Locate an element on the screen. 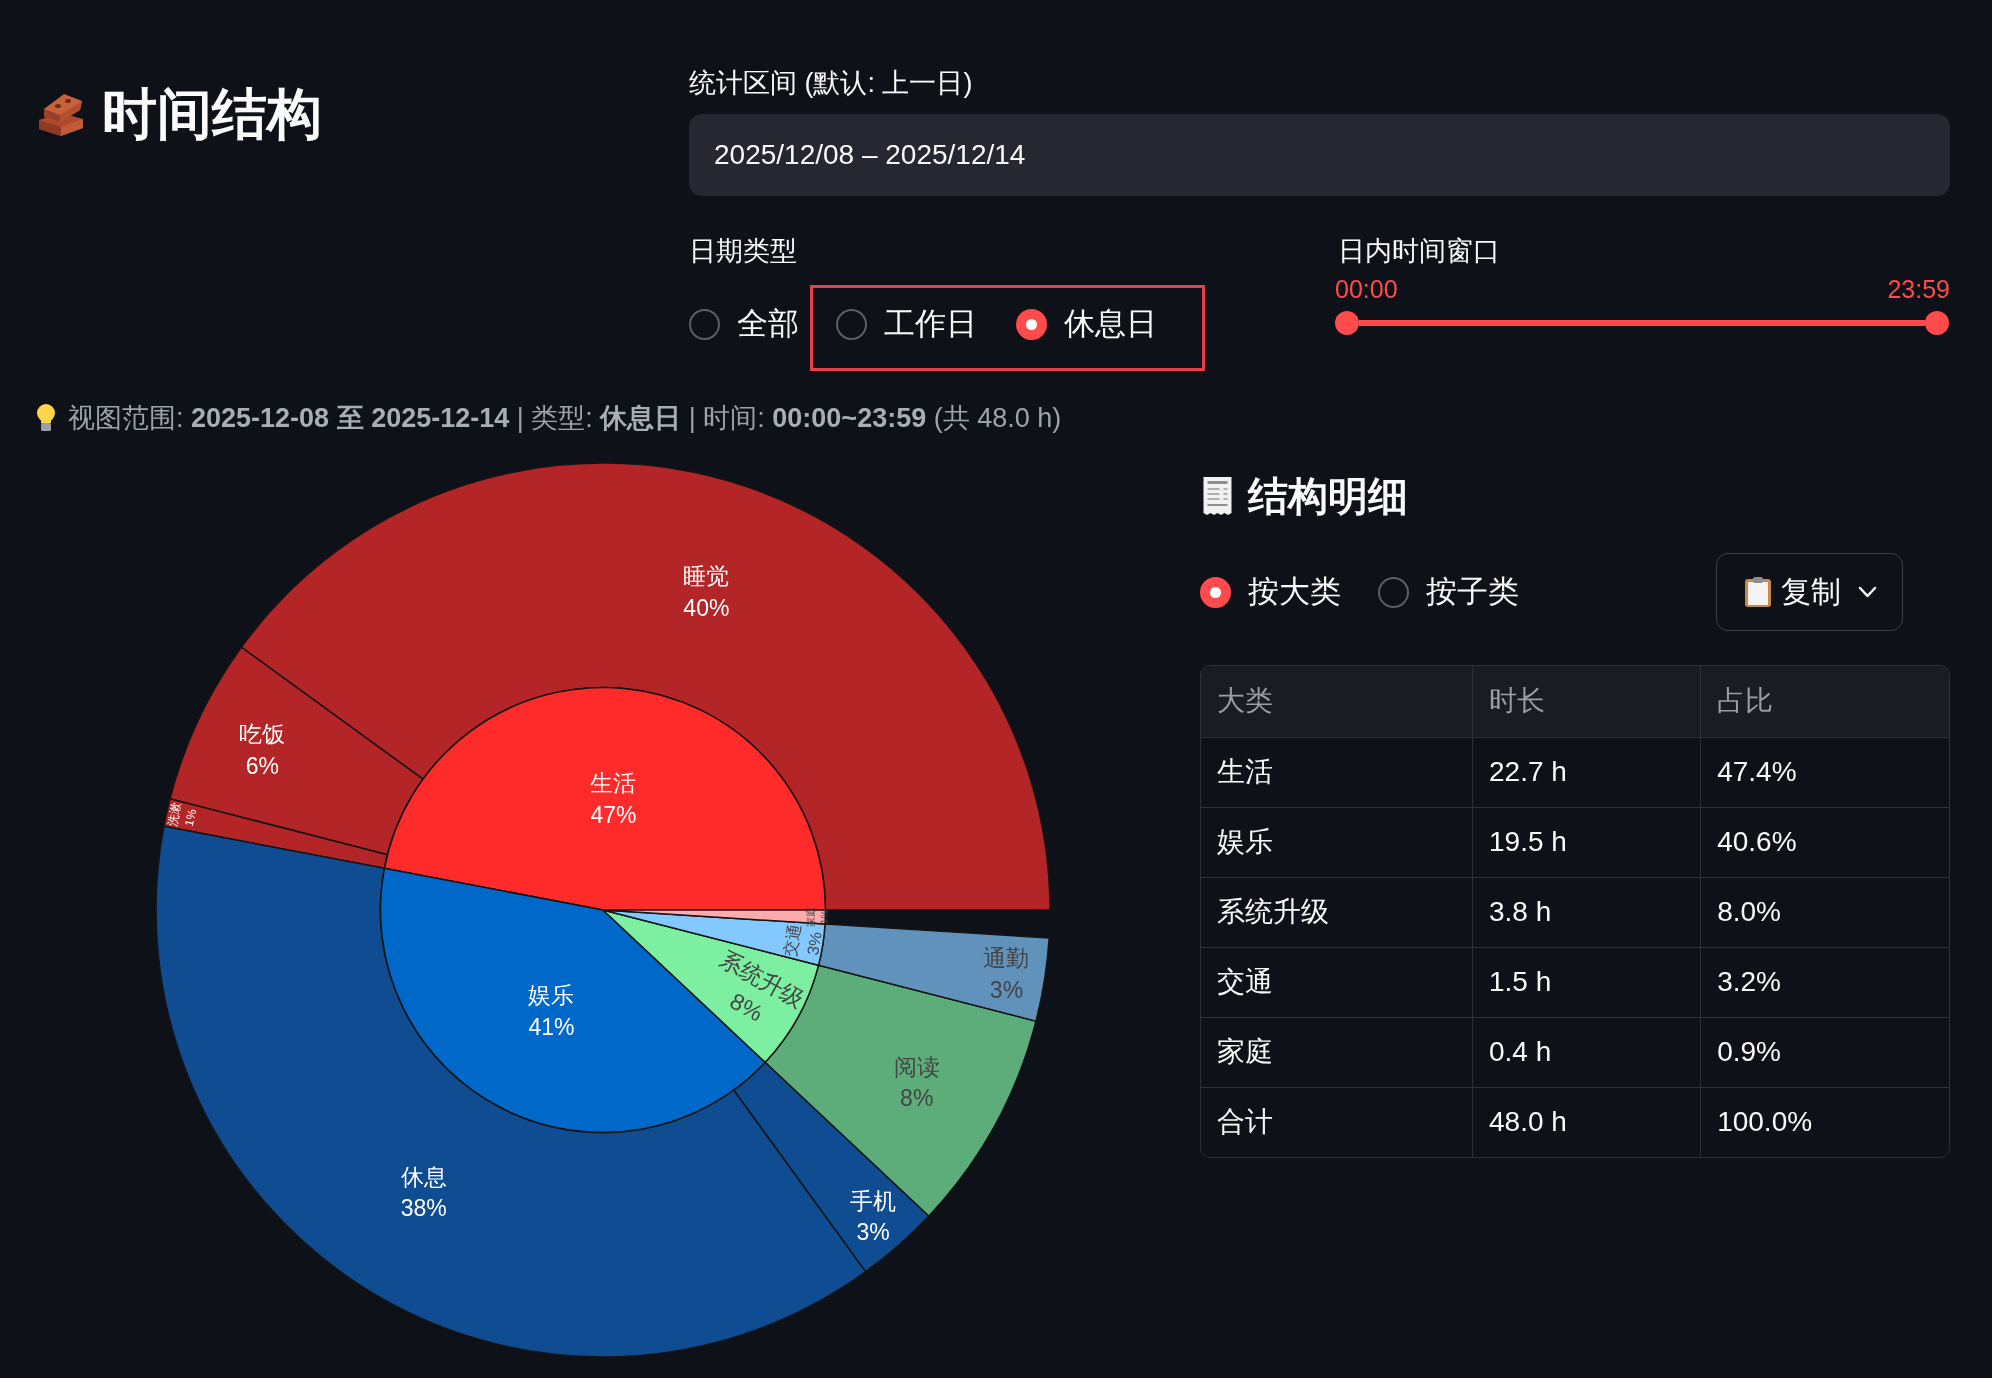 This screenshot has height=1378, width=1992. table-cell: 娱乐 is located at coordinates (1337, 842).